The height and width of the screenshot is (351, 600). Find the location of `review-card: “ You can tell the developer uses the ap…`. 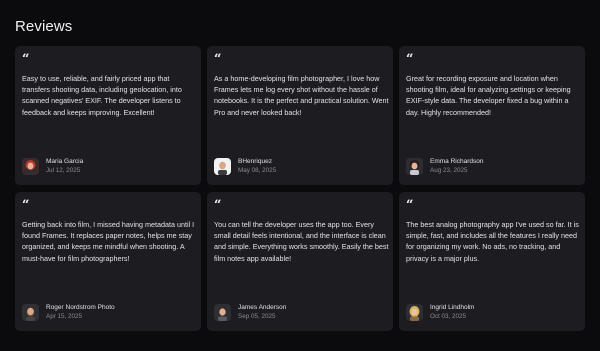

review-card: “ You can tell the developer uses the ap… is located at coordinates (300, 261).